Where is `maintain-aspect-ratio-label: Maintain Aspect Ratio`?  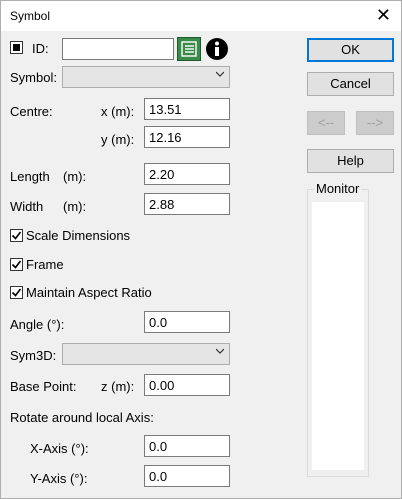
maintain-aspect-ratio-label: Maintain Aspect Ratio is located at coordinates (89, 292).